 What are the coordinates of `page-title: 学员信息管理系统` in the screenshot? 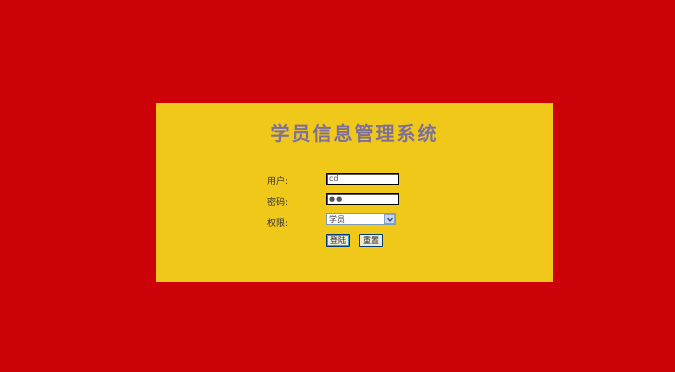 It's located at (354, 134).